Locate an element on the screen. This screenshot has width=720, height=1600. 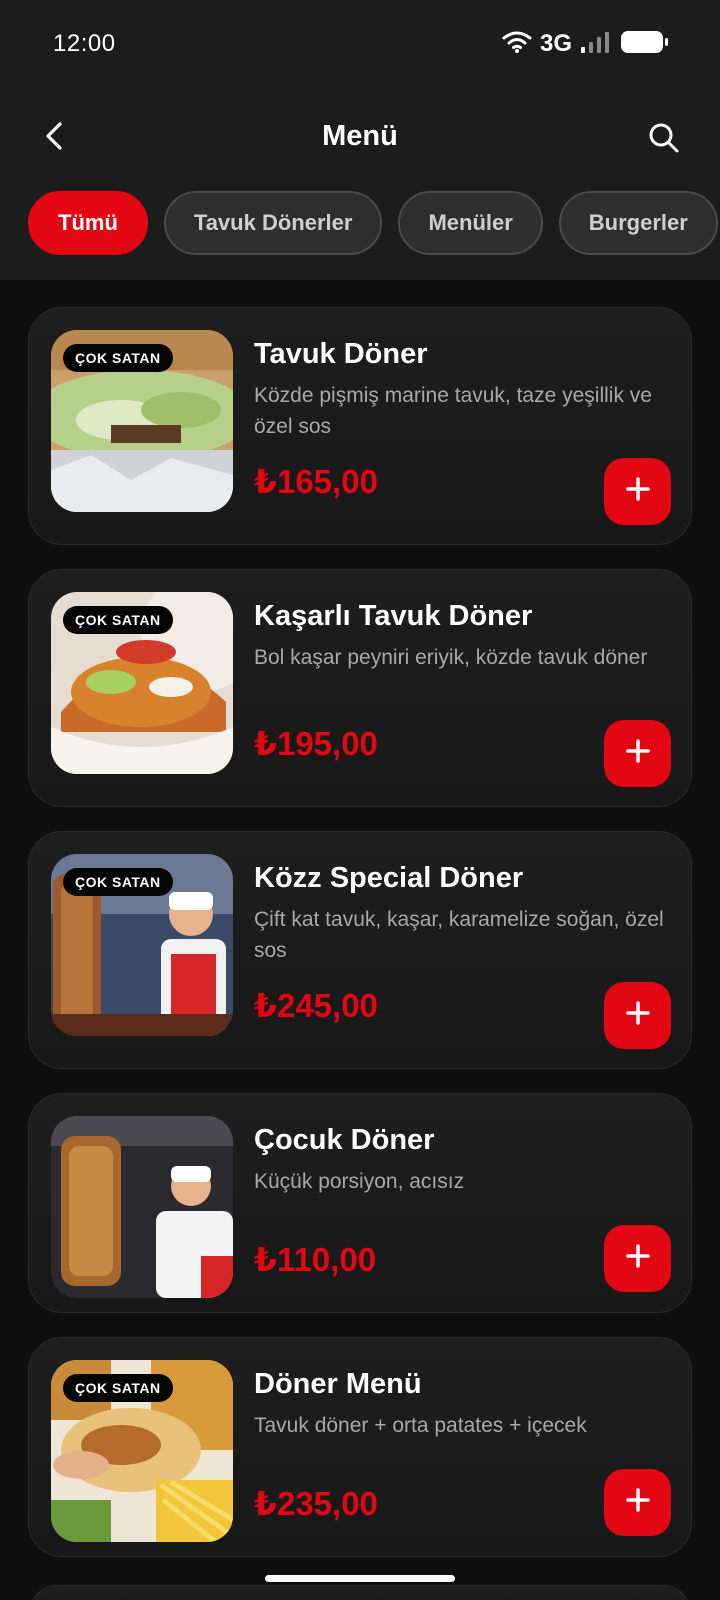
product-price: ₺245,00 is located at coordinates (316, 1005).